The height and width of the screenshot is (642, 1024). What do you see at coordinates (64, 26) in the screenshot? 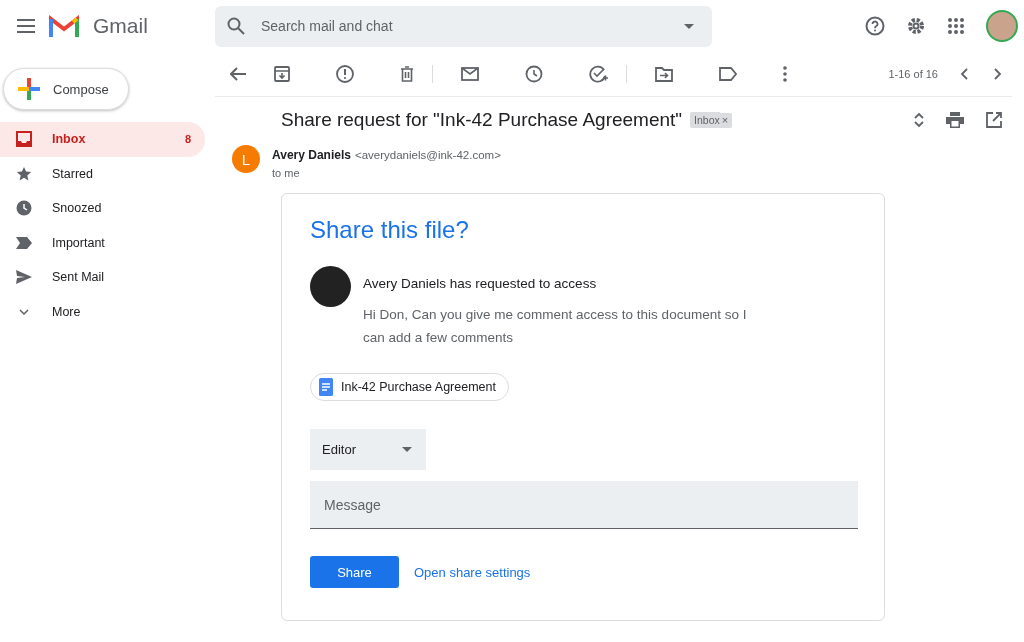
I see `gmail-logo-icon` at bounding box center [64, 26].